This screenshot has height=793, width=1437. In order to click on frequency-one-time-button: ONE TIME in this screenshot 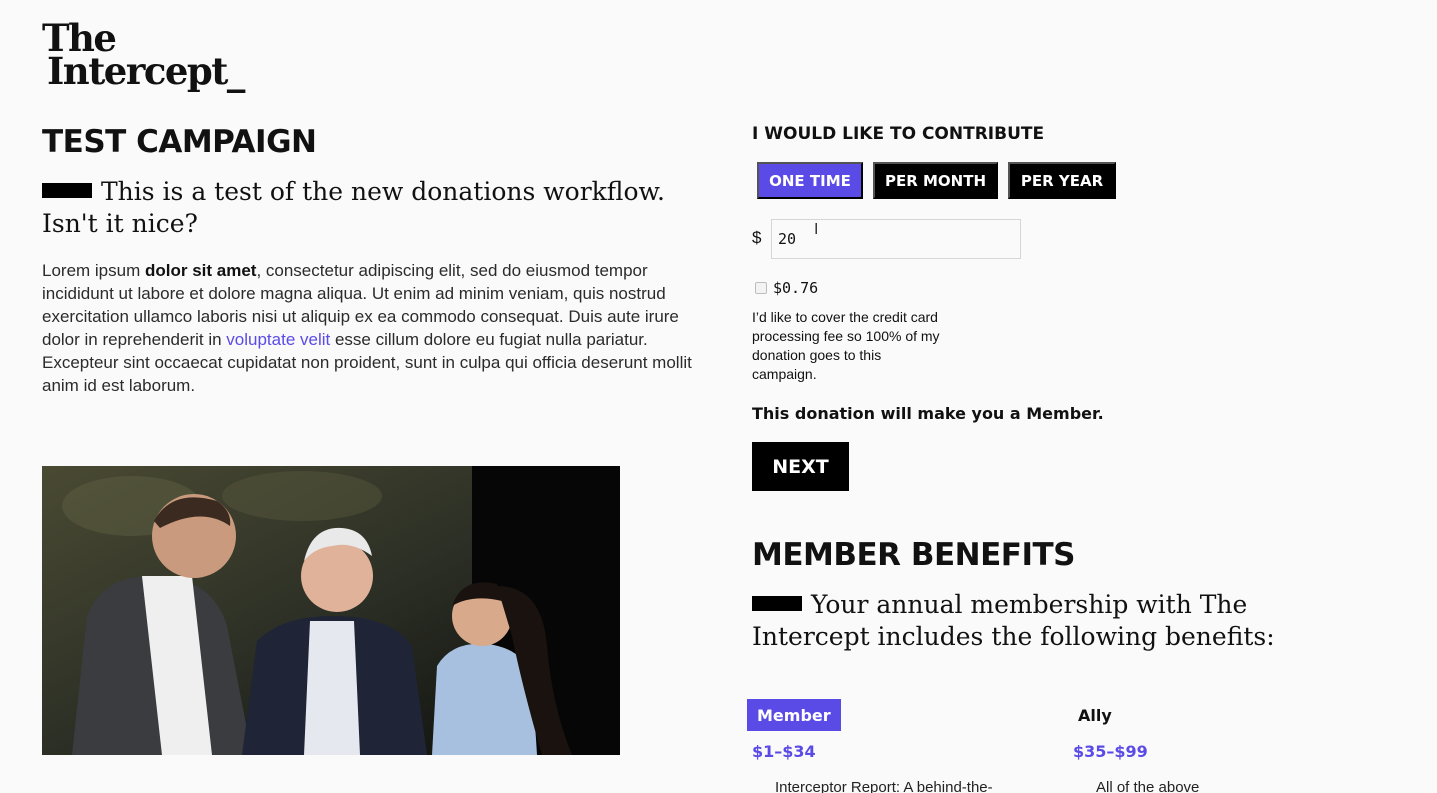, I will do `click(810, 180)`.